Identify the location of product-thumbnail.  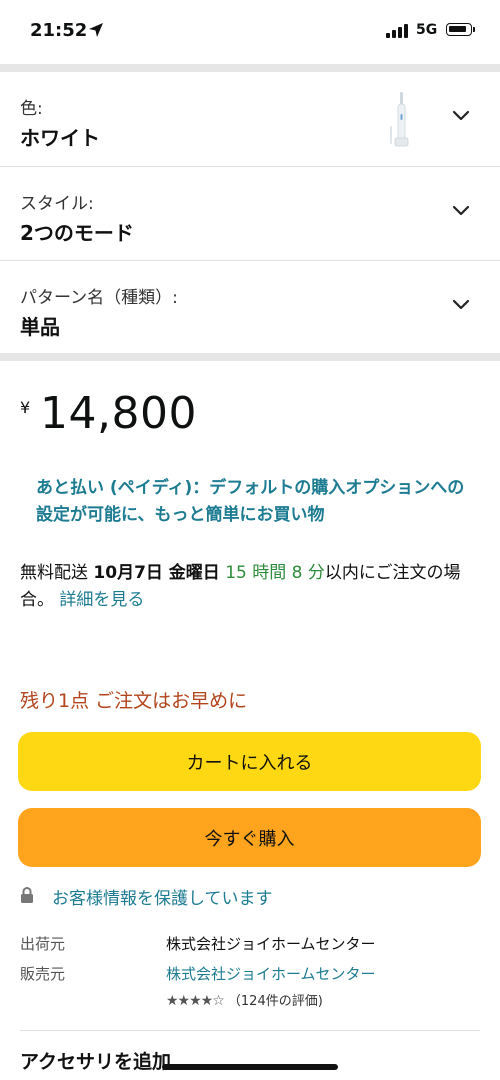
(399, 119).